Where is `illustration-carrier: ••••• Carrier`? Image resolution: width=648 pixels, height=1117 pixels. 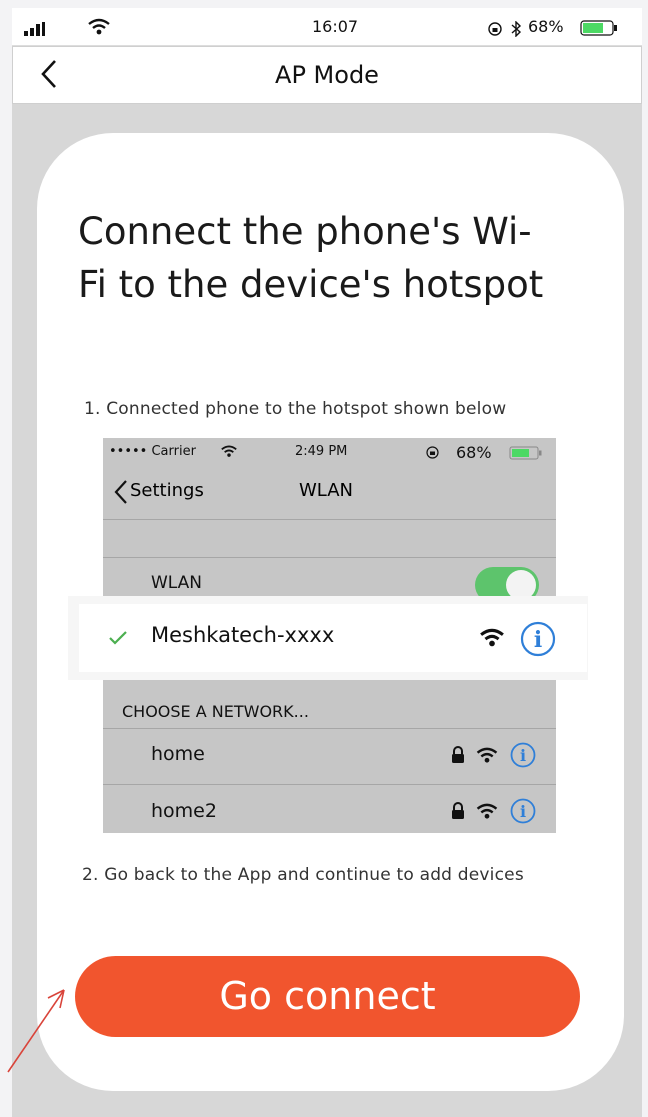
illustration-carrier: ••••• Carrier is located at coordinates (152, 451).